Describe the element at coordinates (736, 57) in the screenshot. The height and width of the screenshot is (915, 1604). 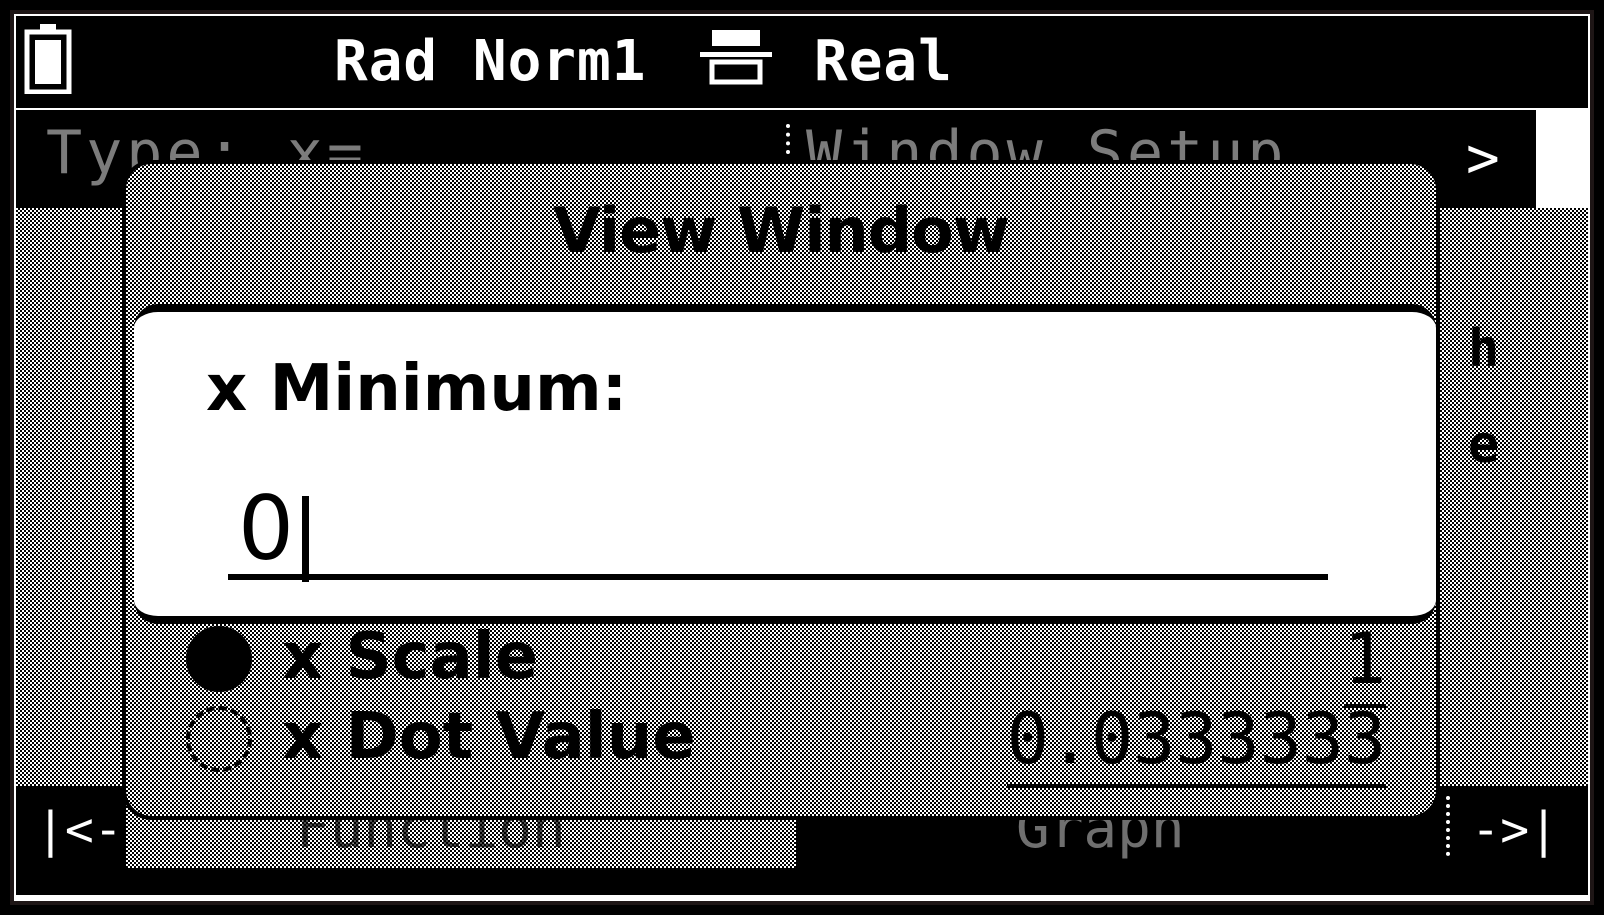
I see `printer-icon` at that location.